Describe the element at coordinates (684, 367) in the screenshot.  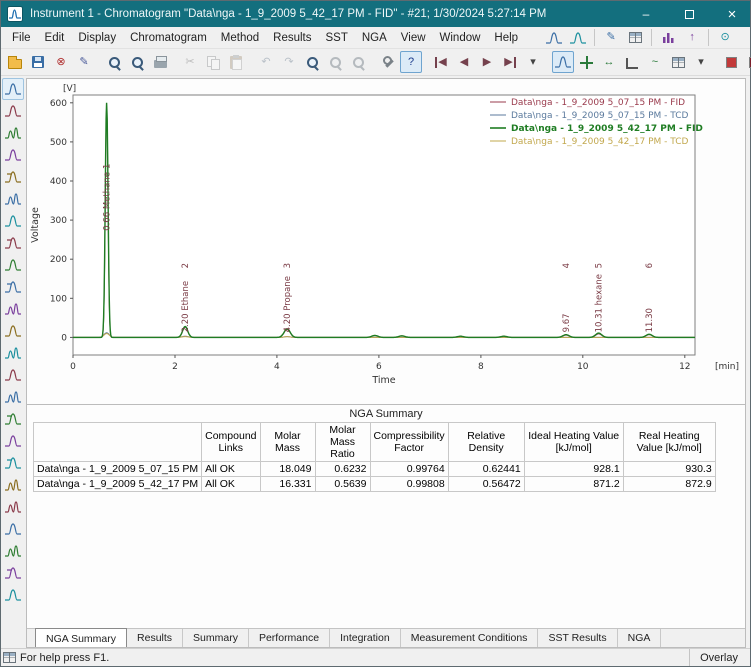
I see `svg-text: 12` at that location.